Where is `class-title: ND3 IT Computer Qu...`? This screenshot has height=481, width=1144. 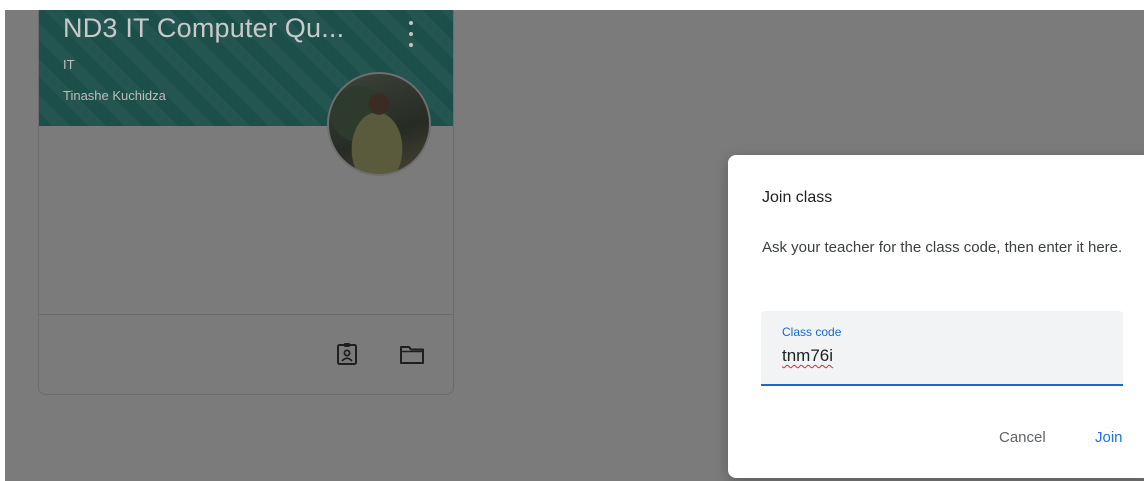
class-title: ND3 IT Computer Qu... is located at coordinates (203, 28).